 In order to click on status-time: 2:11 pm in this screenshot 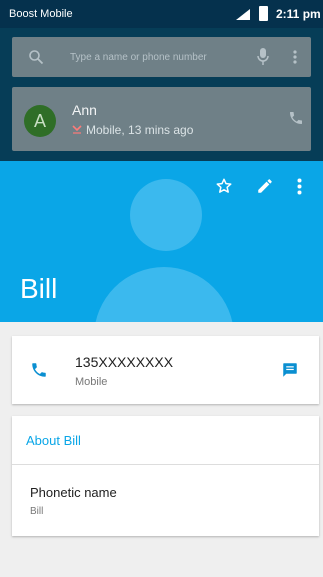, I will do `click(298, 14)`.